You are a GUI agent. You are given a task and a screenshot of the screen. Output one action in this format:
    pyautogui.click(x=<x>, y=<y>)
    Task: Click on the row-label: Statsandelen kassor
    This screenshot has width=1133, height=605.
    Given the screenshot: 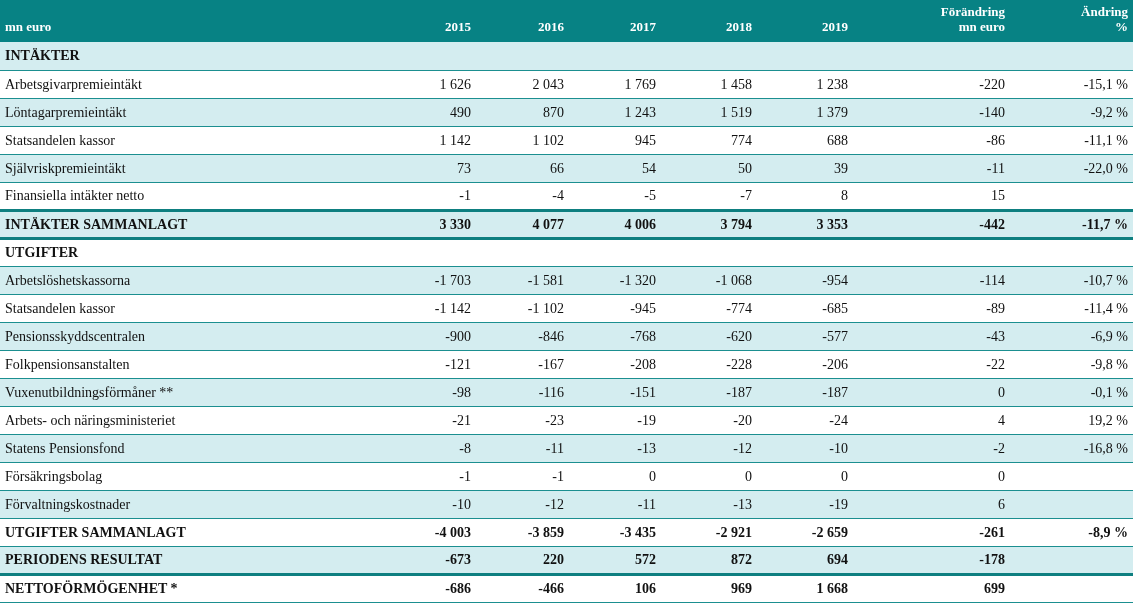 What is the action you would take?
    pyautogui.click(x=60, y=308)
    